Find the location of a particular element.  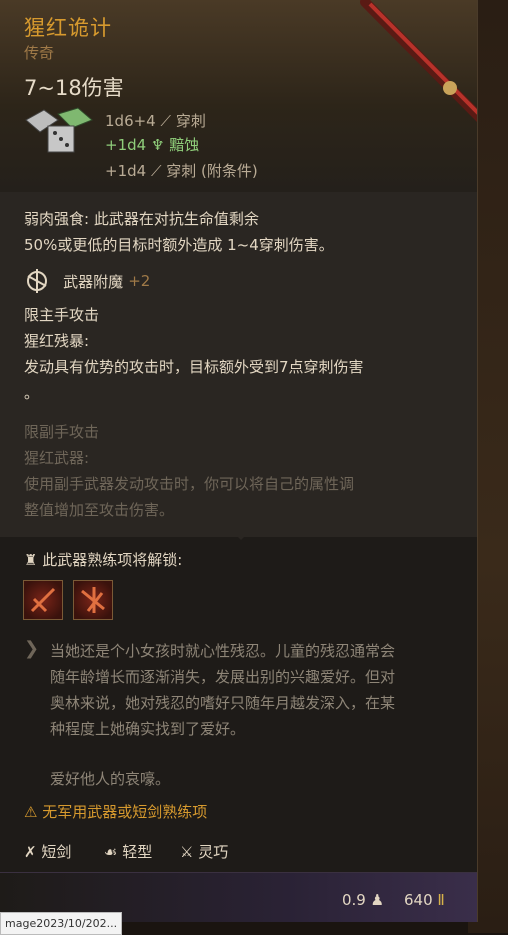

trait-label: 灵巧 is located at coordinates (213, 852).